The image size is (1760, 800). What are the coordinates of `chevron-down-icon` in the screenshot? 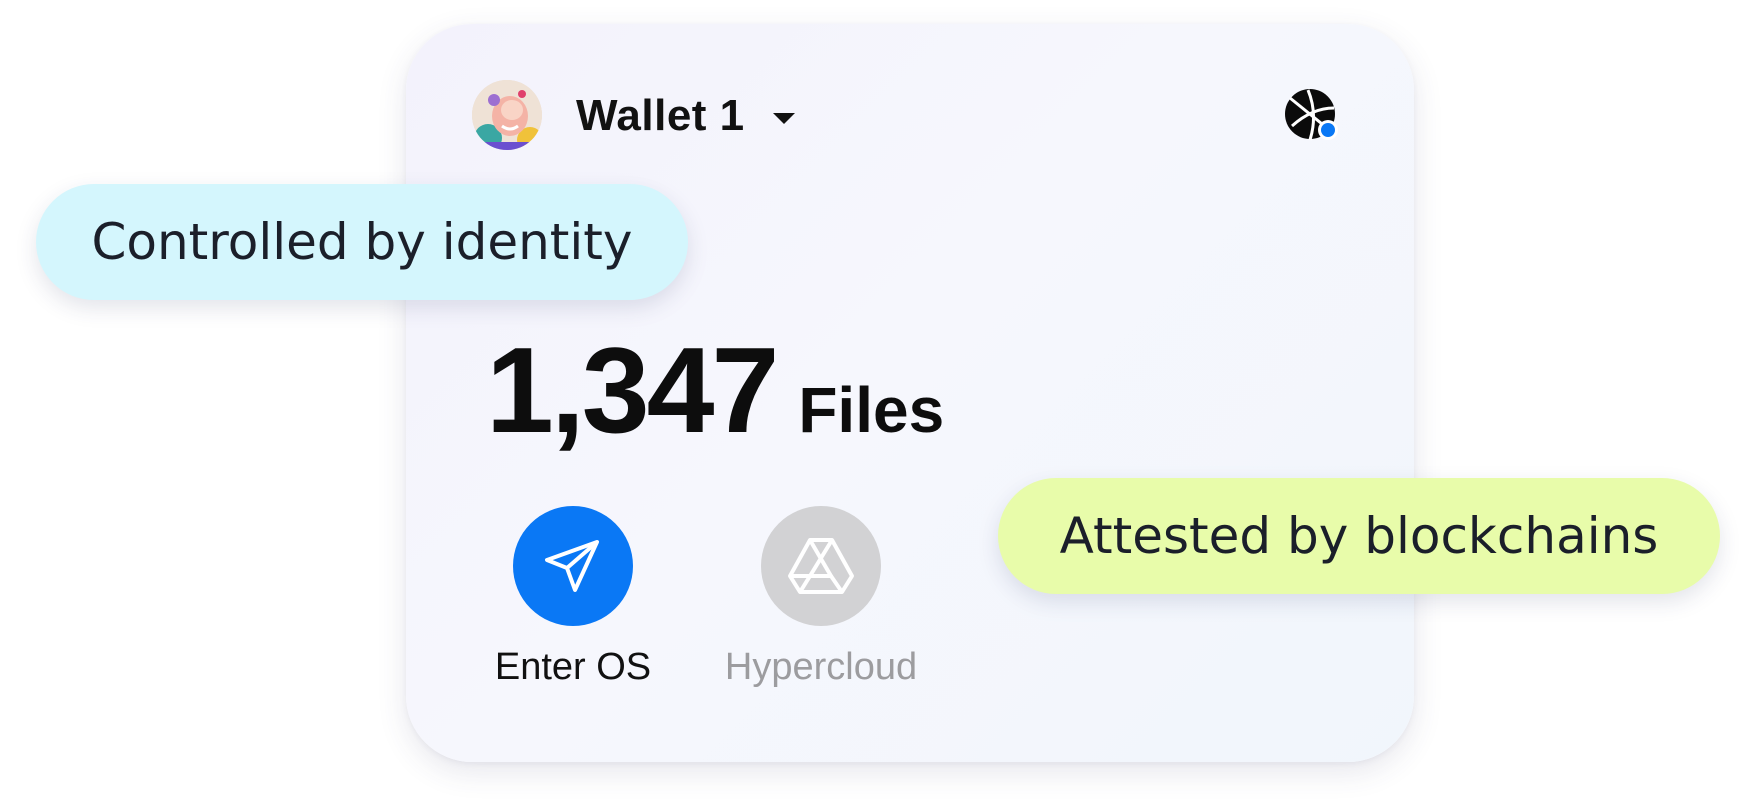 It's located at (783, 118).